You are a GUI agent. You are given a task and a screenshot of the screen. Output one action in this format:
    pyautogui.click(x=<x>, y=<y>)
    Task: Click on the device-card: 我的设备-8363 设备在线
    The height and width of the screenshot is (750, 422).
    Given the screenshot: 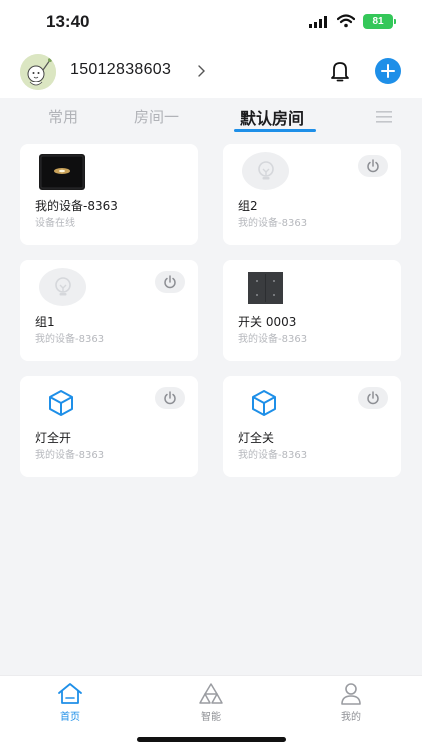 What is the action you would take?
    pyautogui.click(x=109, y=194)
    